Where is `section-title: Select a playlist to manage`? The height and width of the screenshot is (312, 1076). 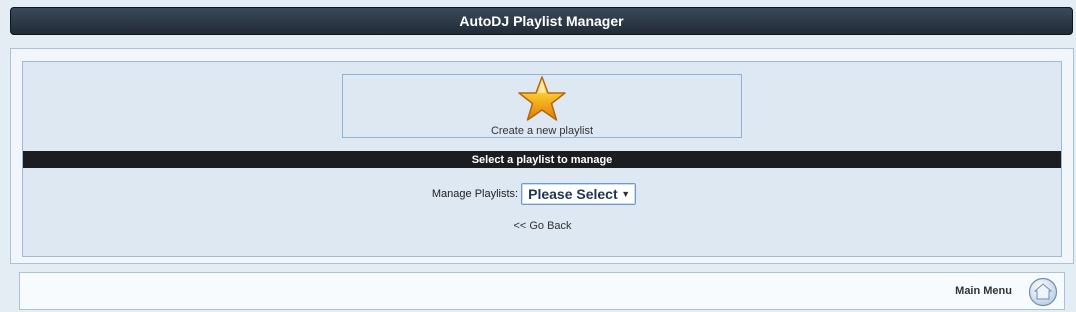
section-title: Select a playlist to manage is located at coordinates (542, 159).